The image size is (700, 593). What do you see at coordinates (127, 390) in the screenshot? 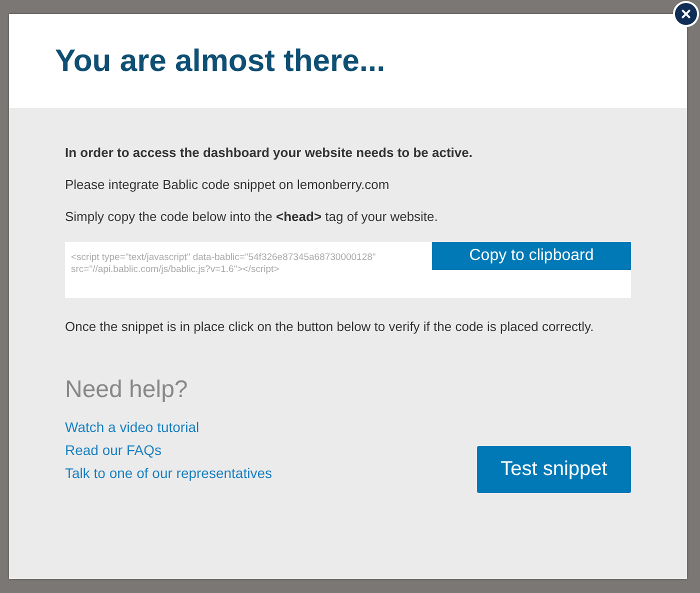
I see `help-heading: Need help?` at bounding box center [127, 390].